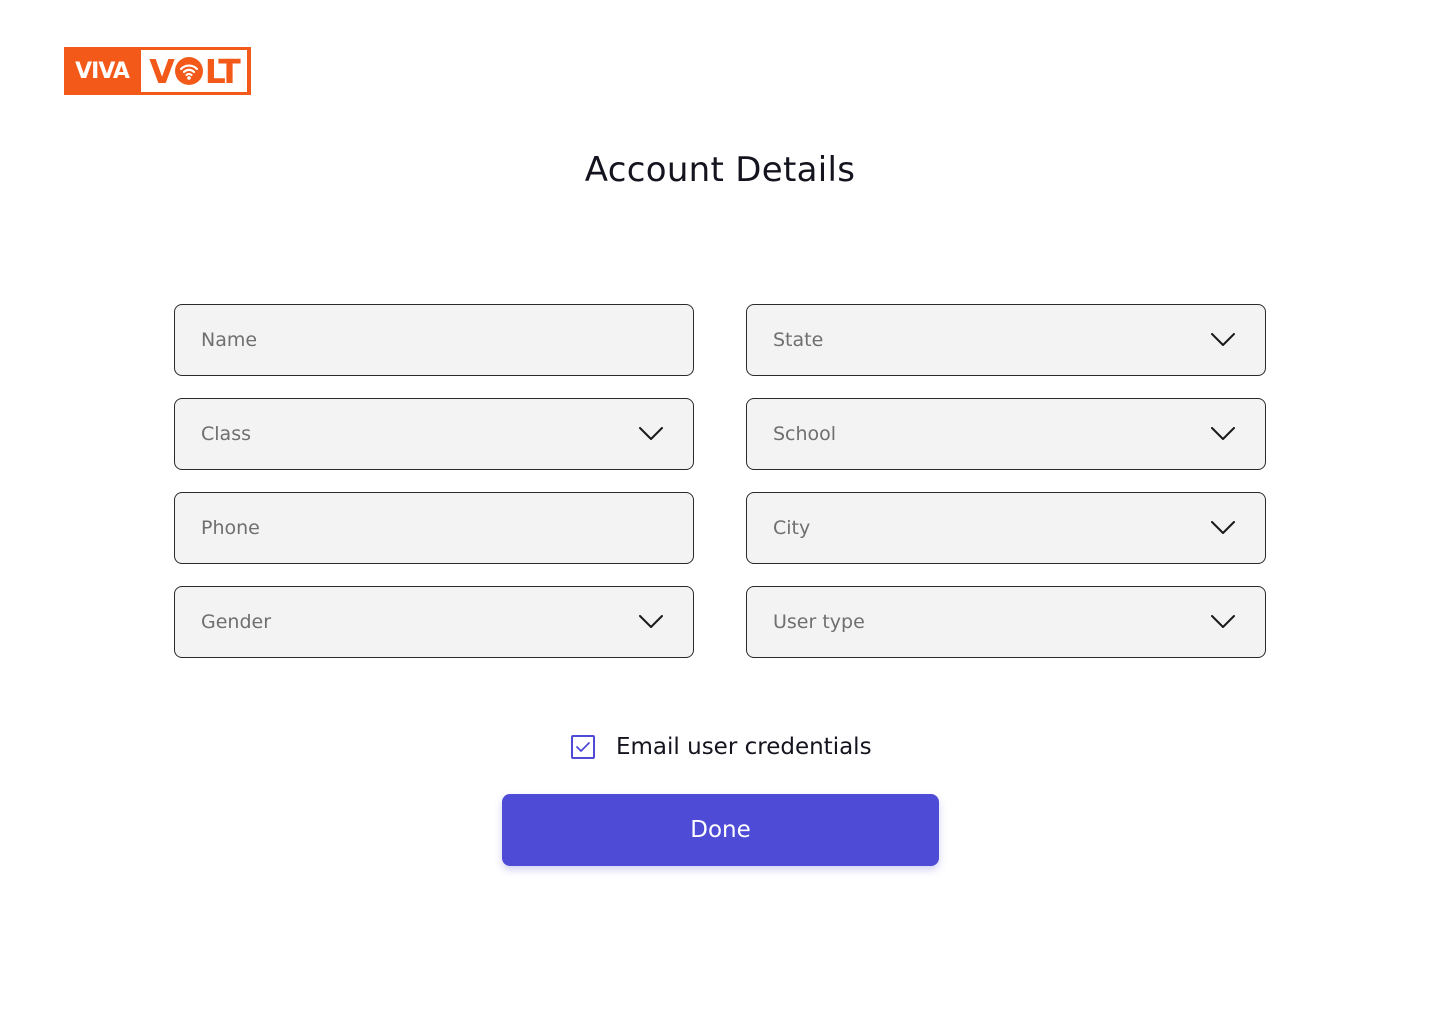  Describe the element at coordinates (226, 434) in the screenshot. I see `class-dropdown-label: Class` at that location.